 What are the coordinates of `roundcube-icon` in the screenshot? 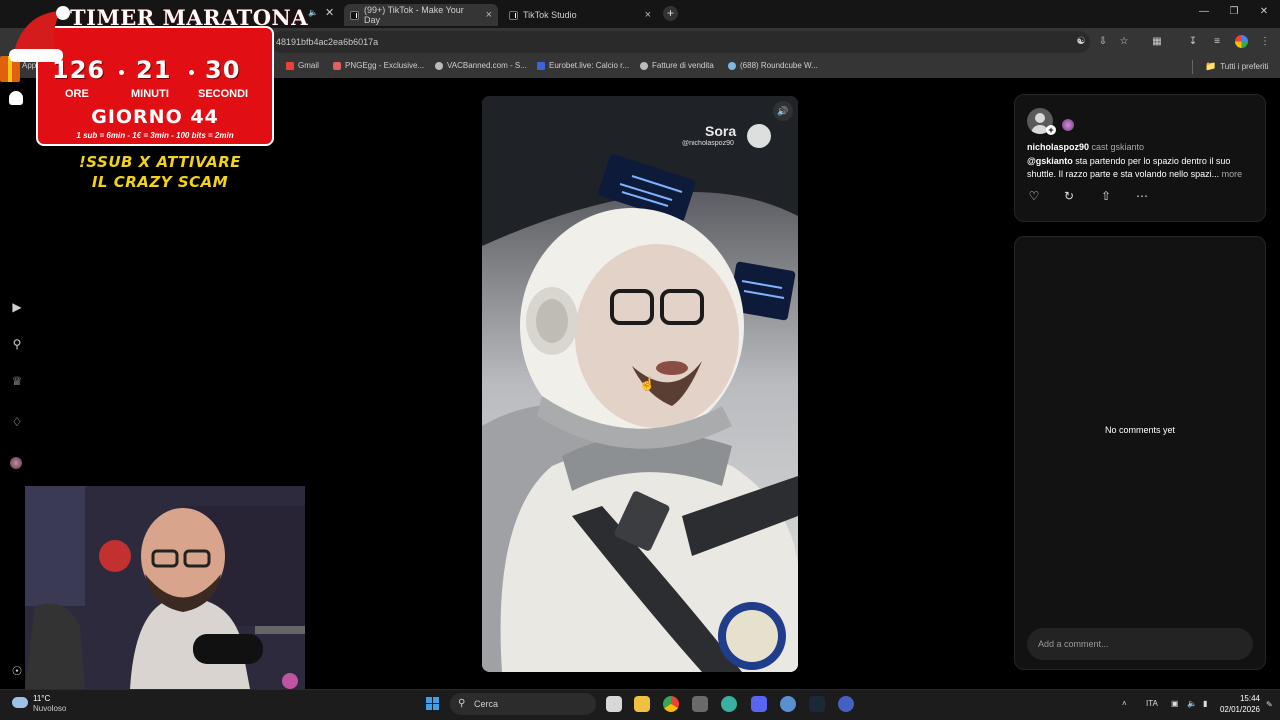 It's located at (732, 65).